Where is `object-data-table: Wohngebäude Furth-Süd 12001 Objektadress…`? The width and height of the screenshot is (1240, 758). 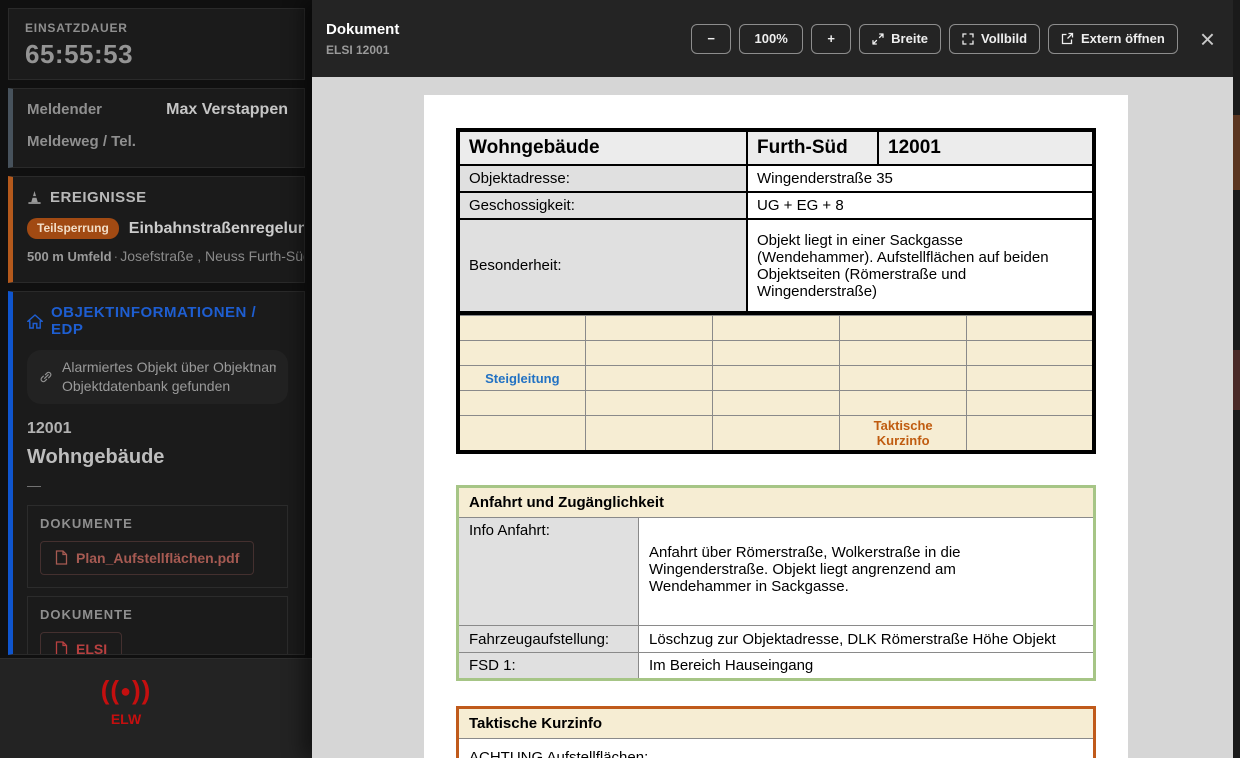
object-data-table: Wohngebäude Furth-Süd 12001 Objektadress… is located at coordinates (776, 221).